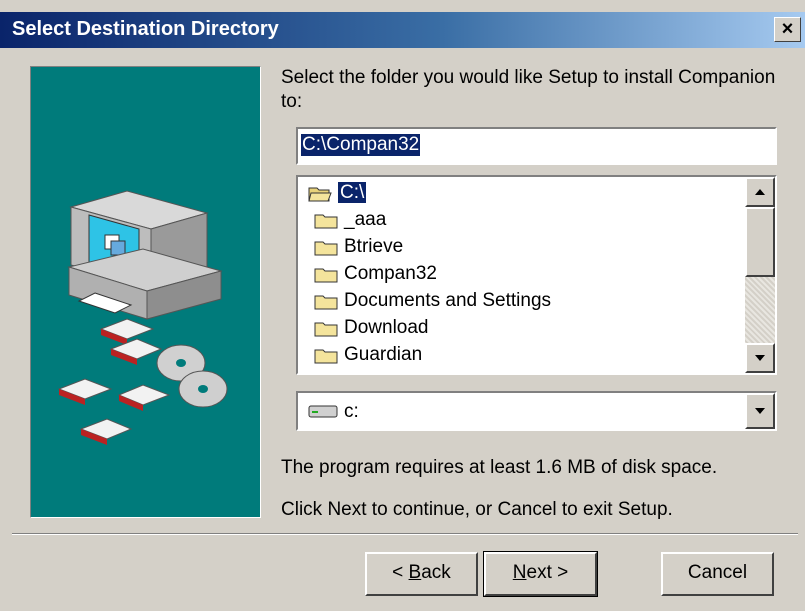  Describe the element at coordinates (337, 192) in the screenshot. I see `folder-item: C:\` at that location.